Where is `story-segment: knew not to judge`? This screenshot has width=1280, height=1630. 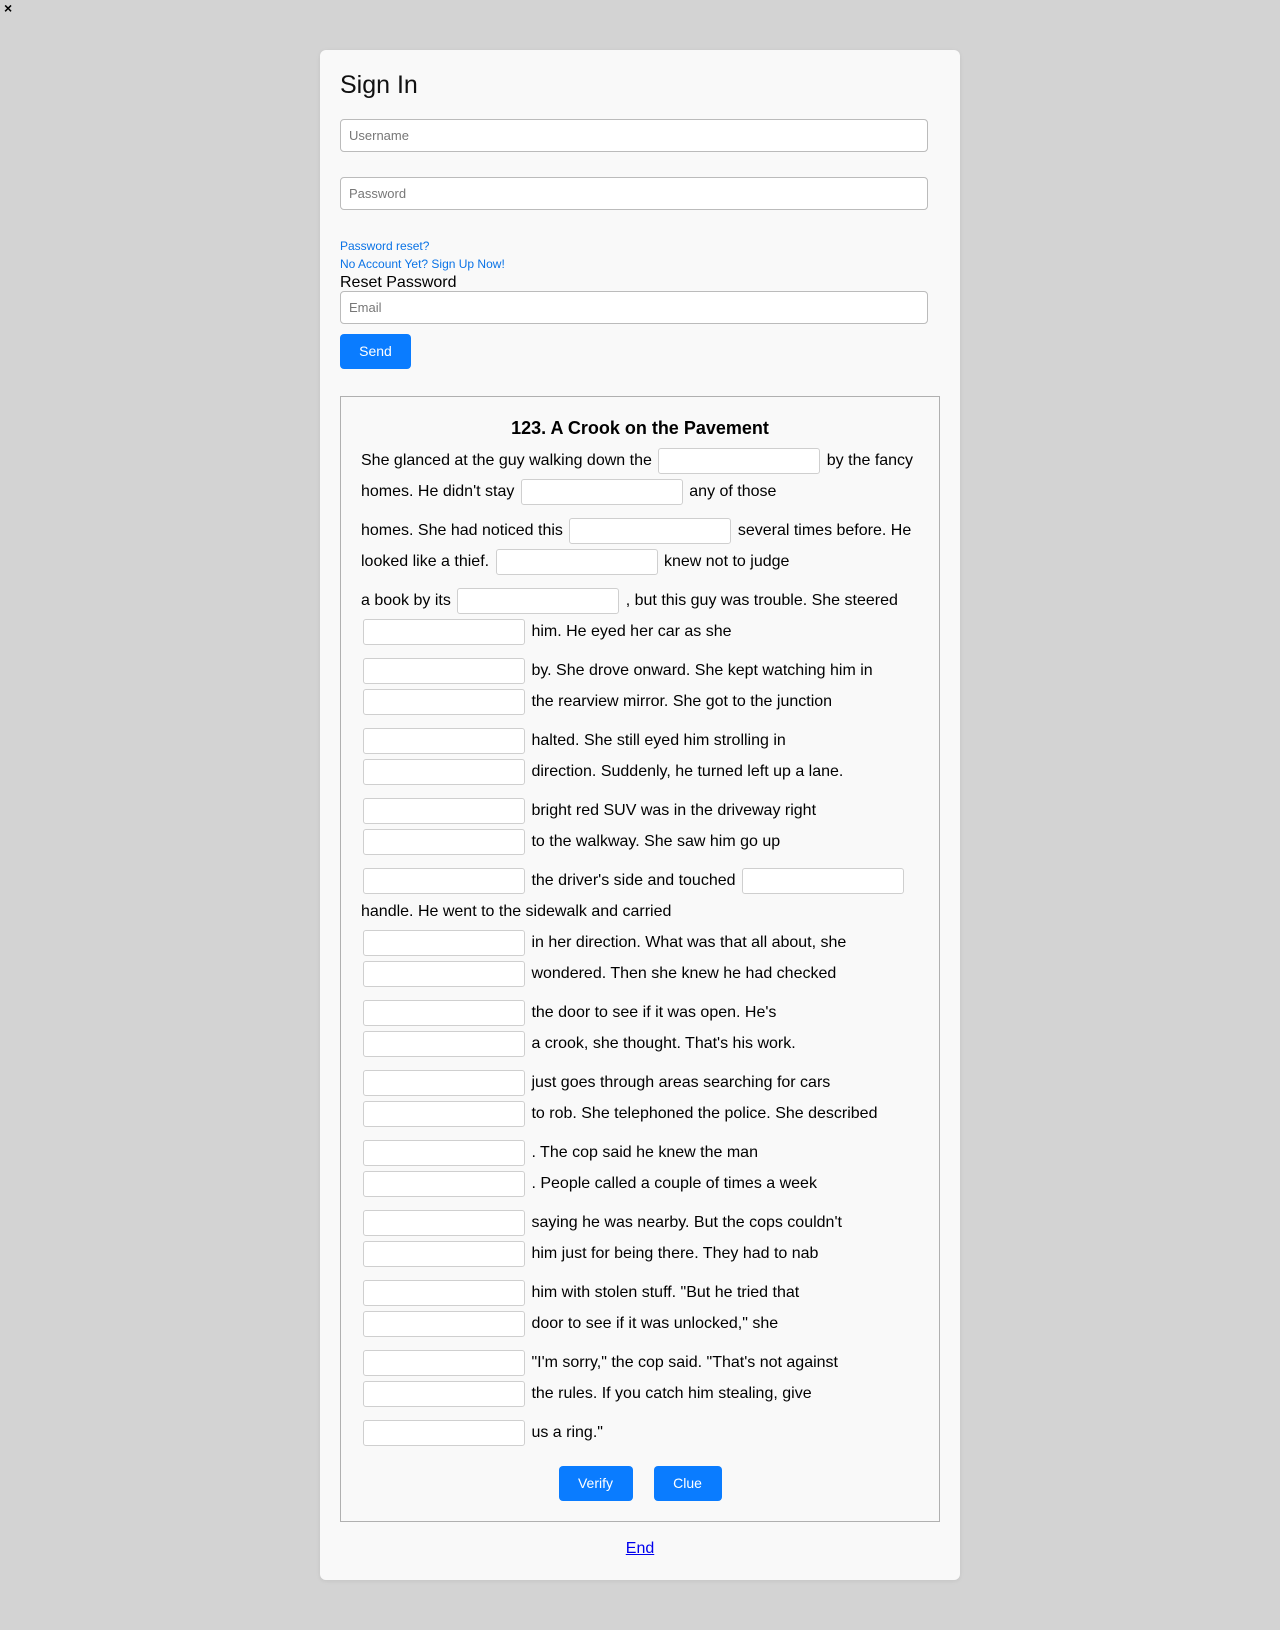
story-segment: knew not to judge is located at coordinates (726, 561).